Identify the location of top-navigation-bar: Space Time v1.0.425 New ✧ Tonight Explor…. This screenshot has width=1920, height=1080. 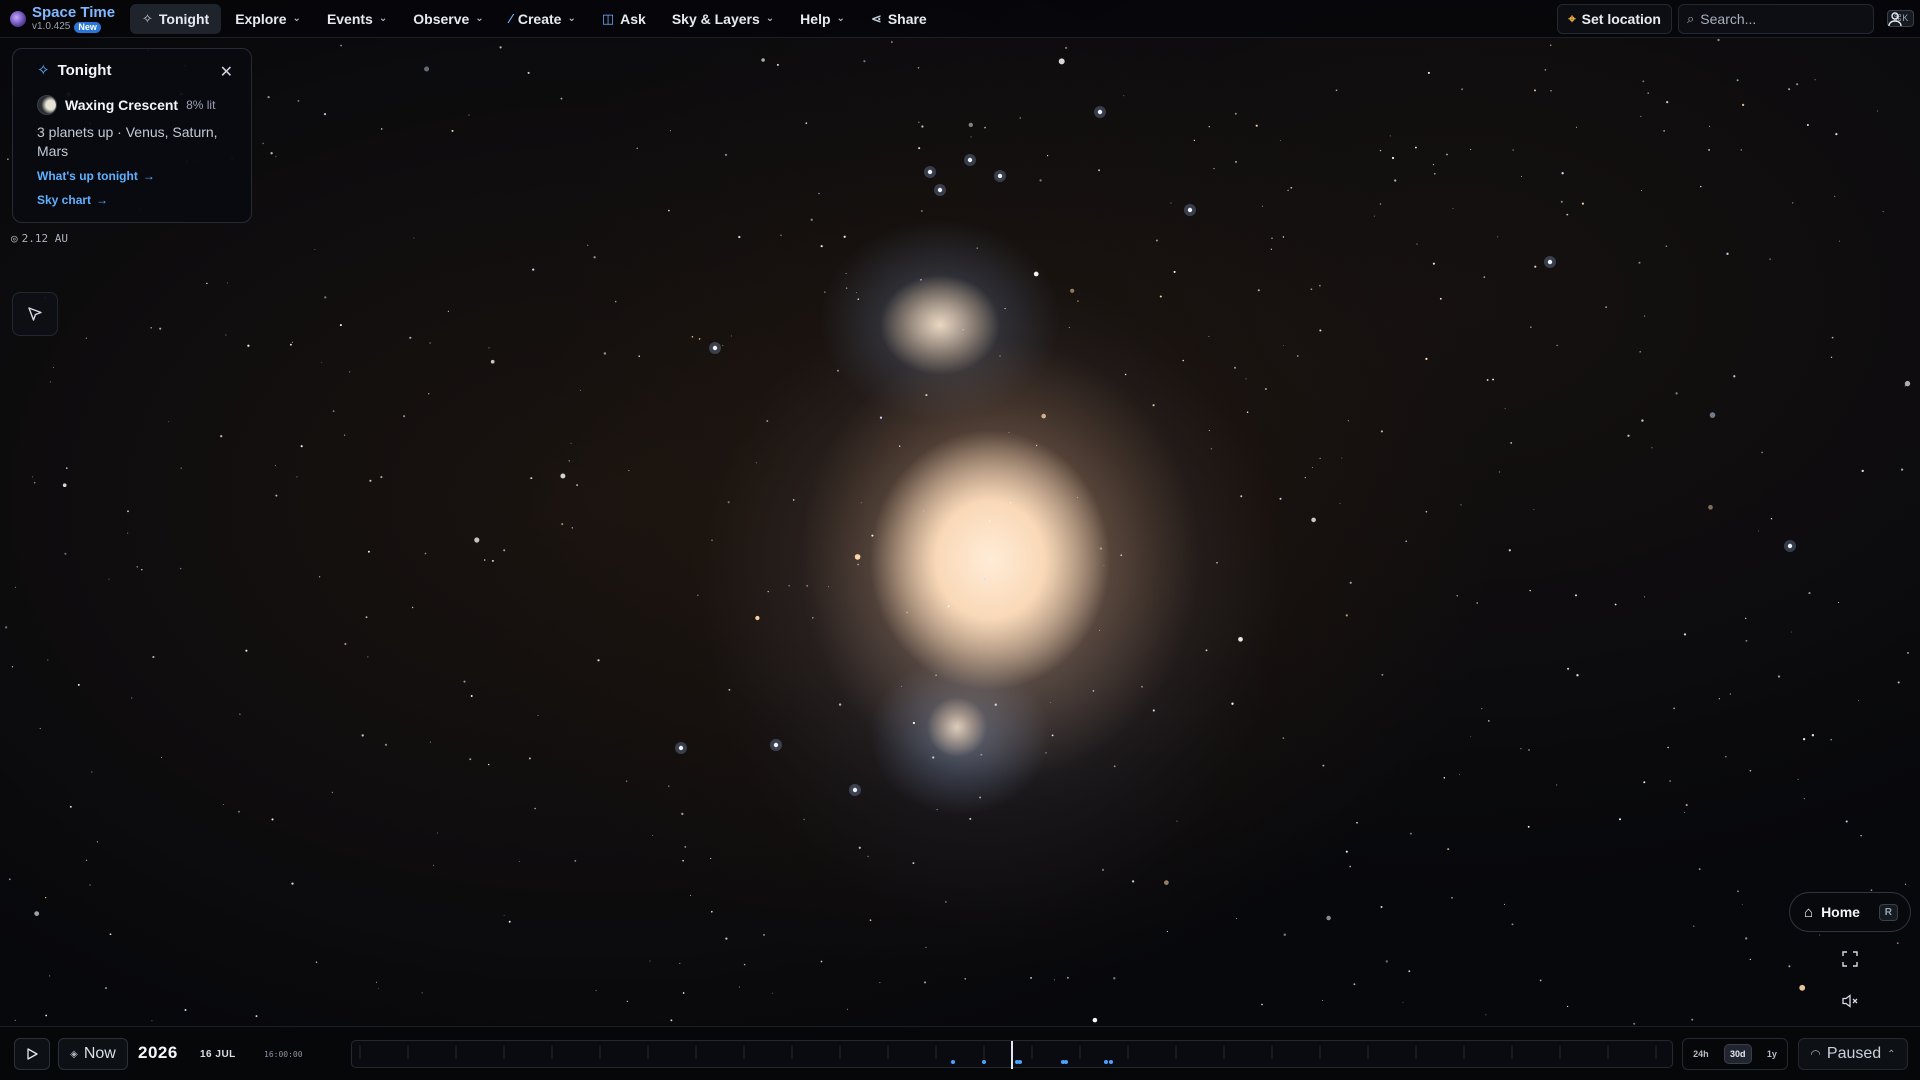
(960, 19).